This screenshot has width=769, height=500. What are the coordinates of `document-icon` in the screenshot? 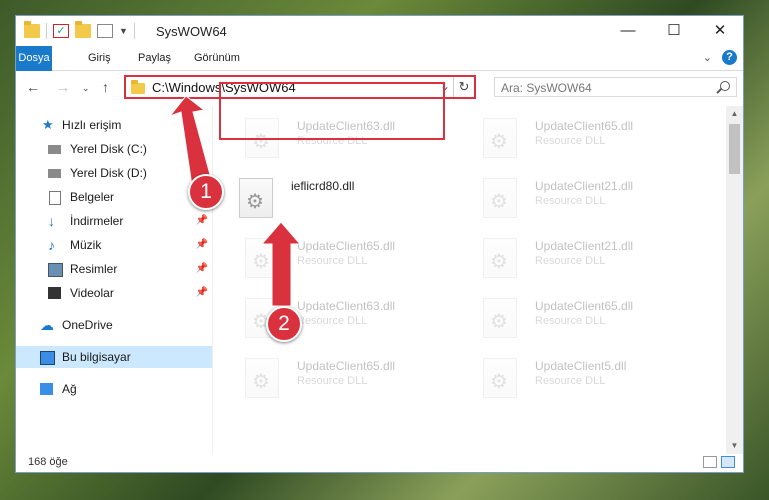 It's located at (55, 198).